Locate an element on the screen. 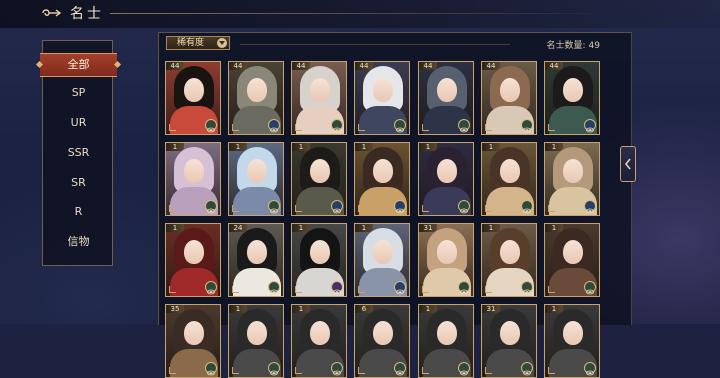 This screenshot has height=378, width=720. rarity-filter-sidebar: 全部 SP UR SSR SR R 信物 is located at coordinates (78, 153).